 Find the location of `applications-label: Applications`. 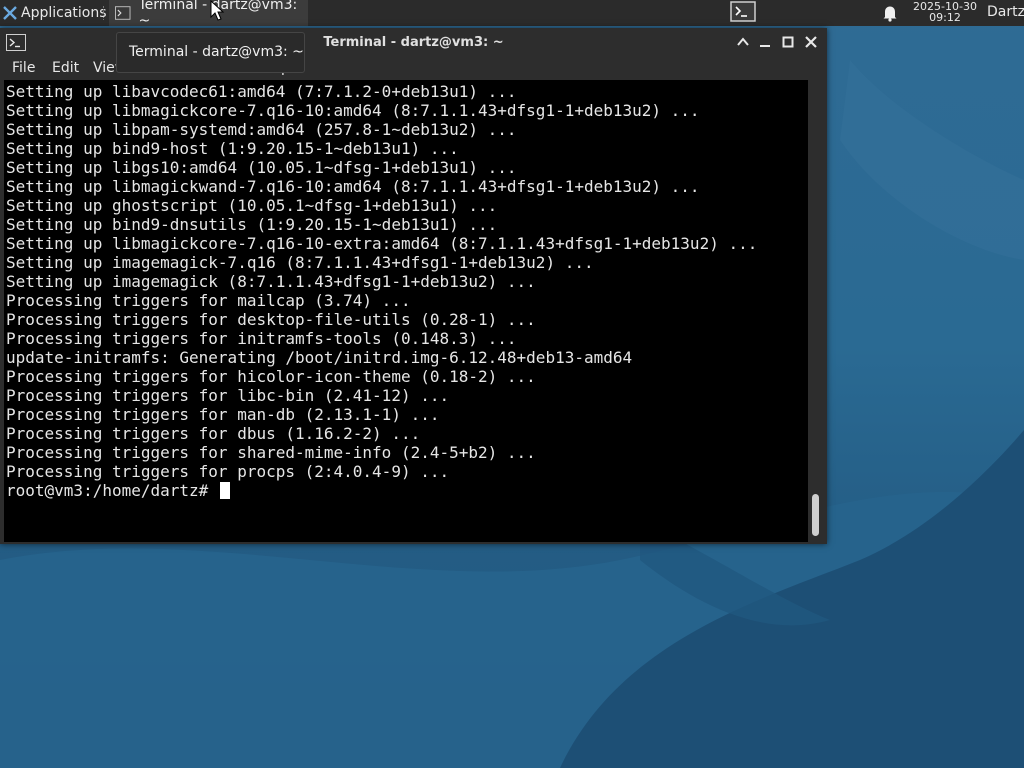

applications-label: Applications is located at coordinates (64, 13).